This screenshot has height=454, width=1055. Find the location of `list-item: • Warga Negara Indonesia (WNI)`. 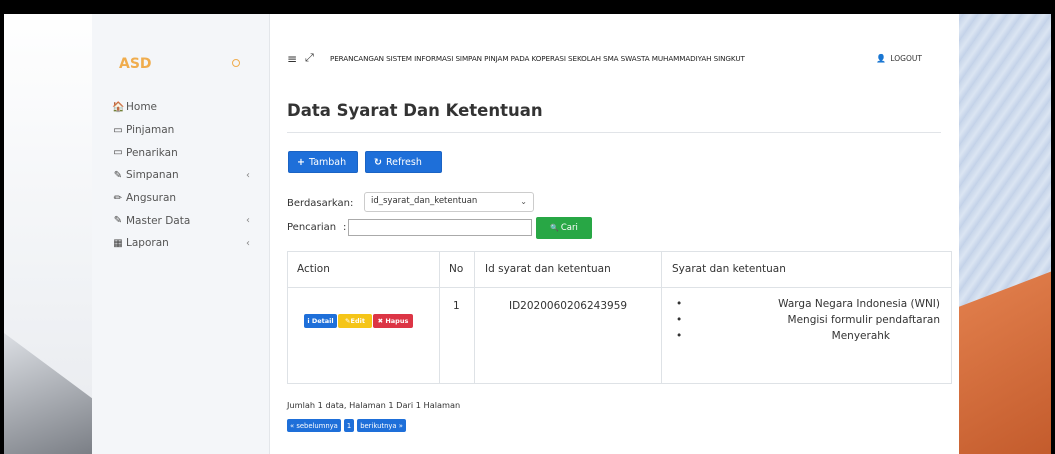

list-item: • Warga Negara Indonesia (WNI) is located at coordinates (808, 304).